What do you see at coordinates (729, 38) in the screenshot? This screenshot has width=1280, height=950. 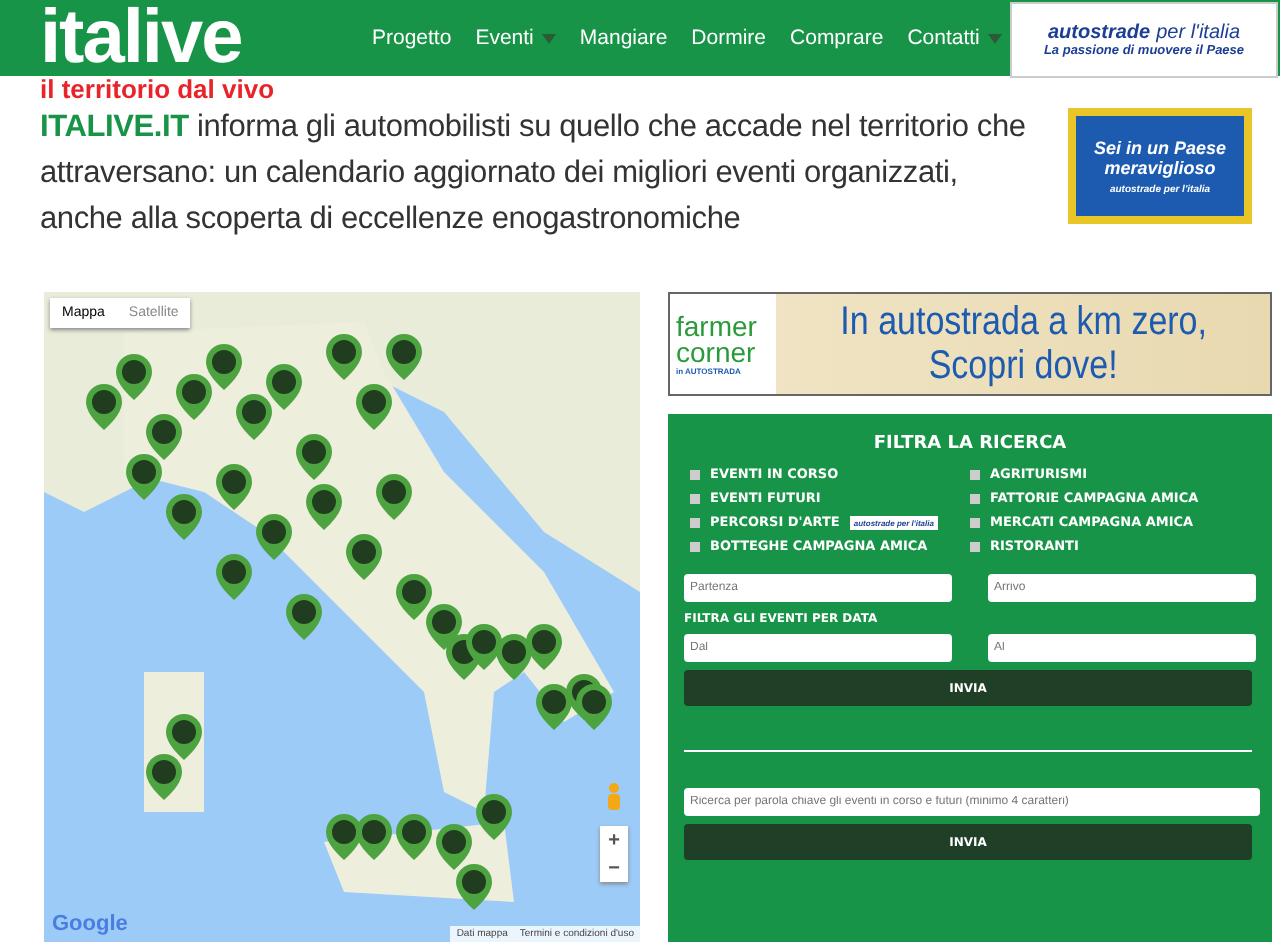 I see `nav-link: Dormire` at bounding box center [729, 38].